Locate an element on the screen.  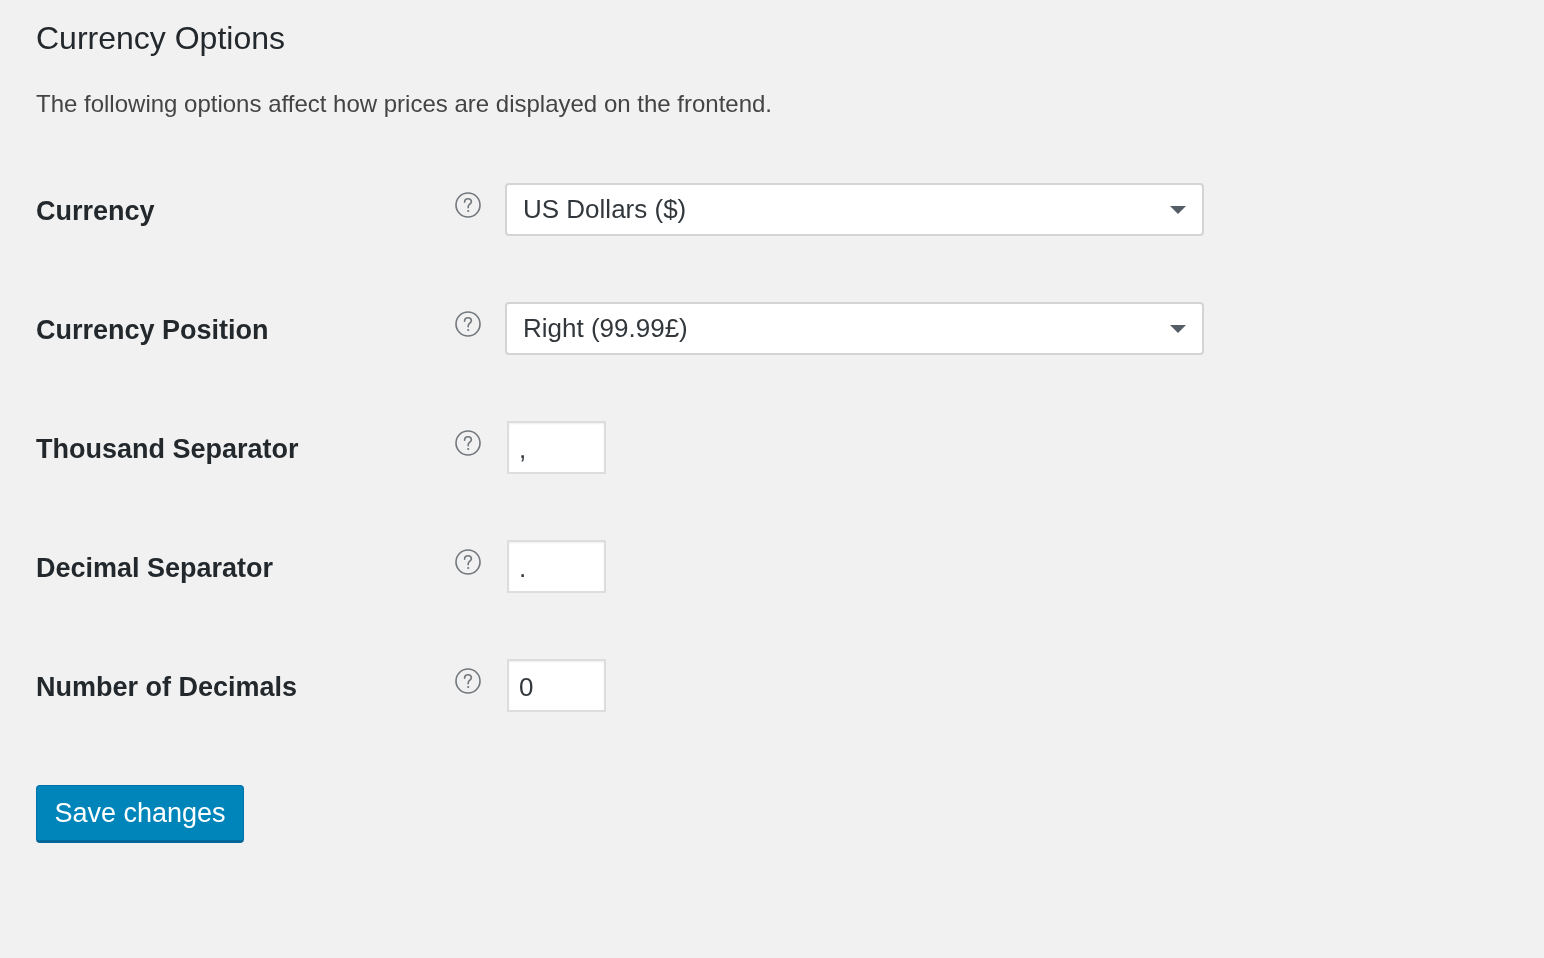
save-button: Save changes is located at coordinates (140, 814).